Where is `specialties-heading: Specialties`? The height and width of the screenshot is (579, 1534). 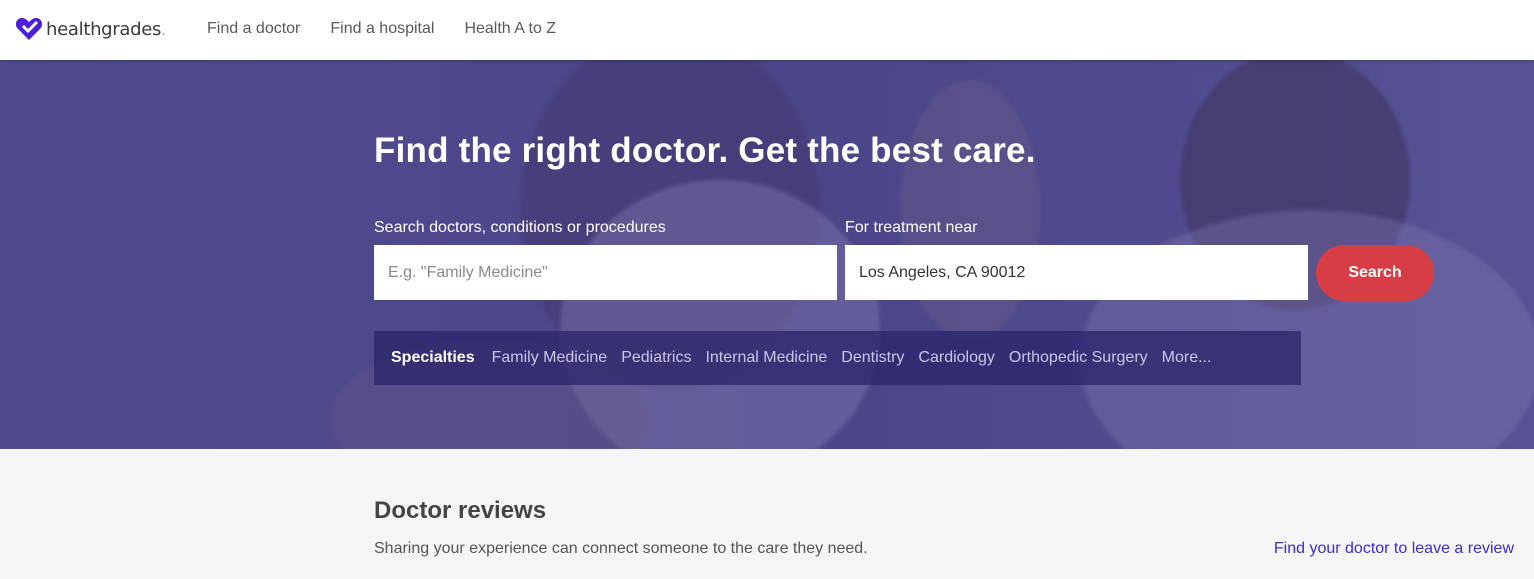
specialties-heading: Specialties is located at coordinates (433, 357).